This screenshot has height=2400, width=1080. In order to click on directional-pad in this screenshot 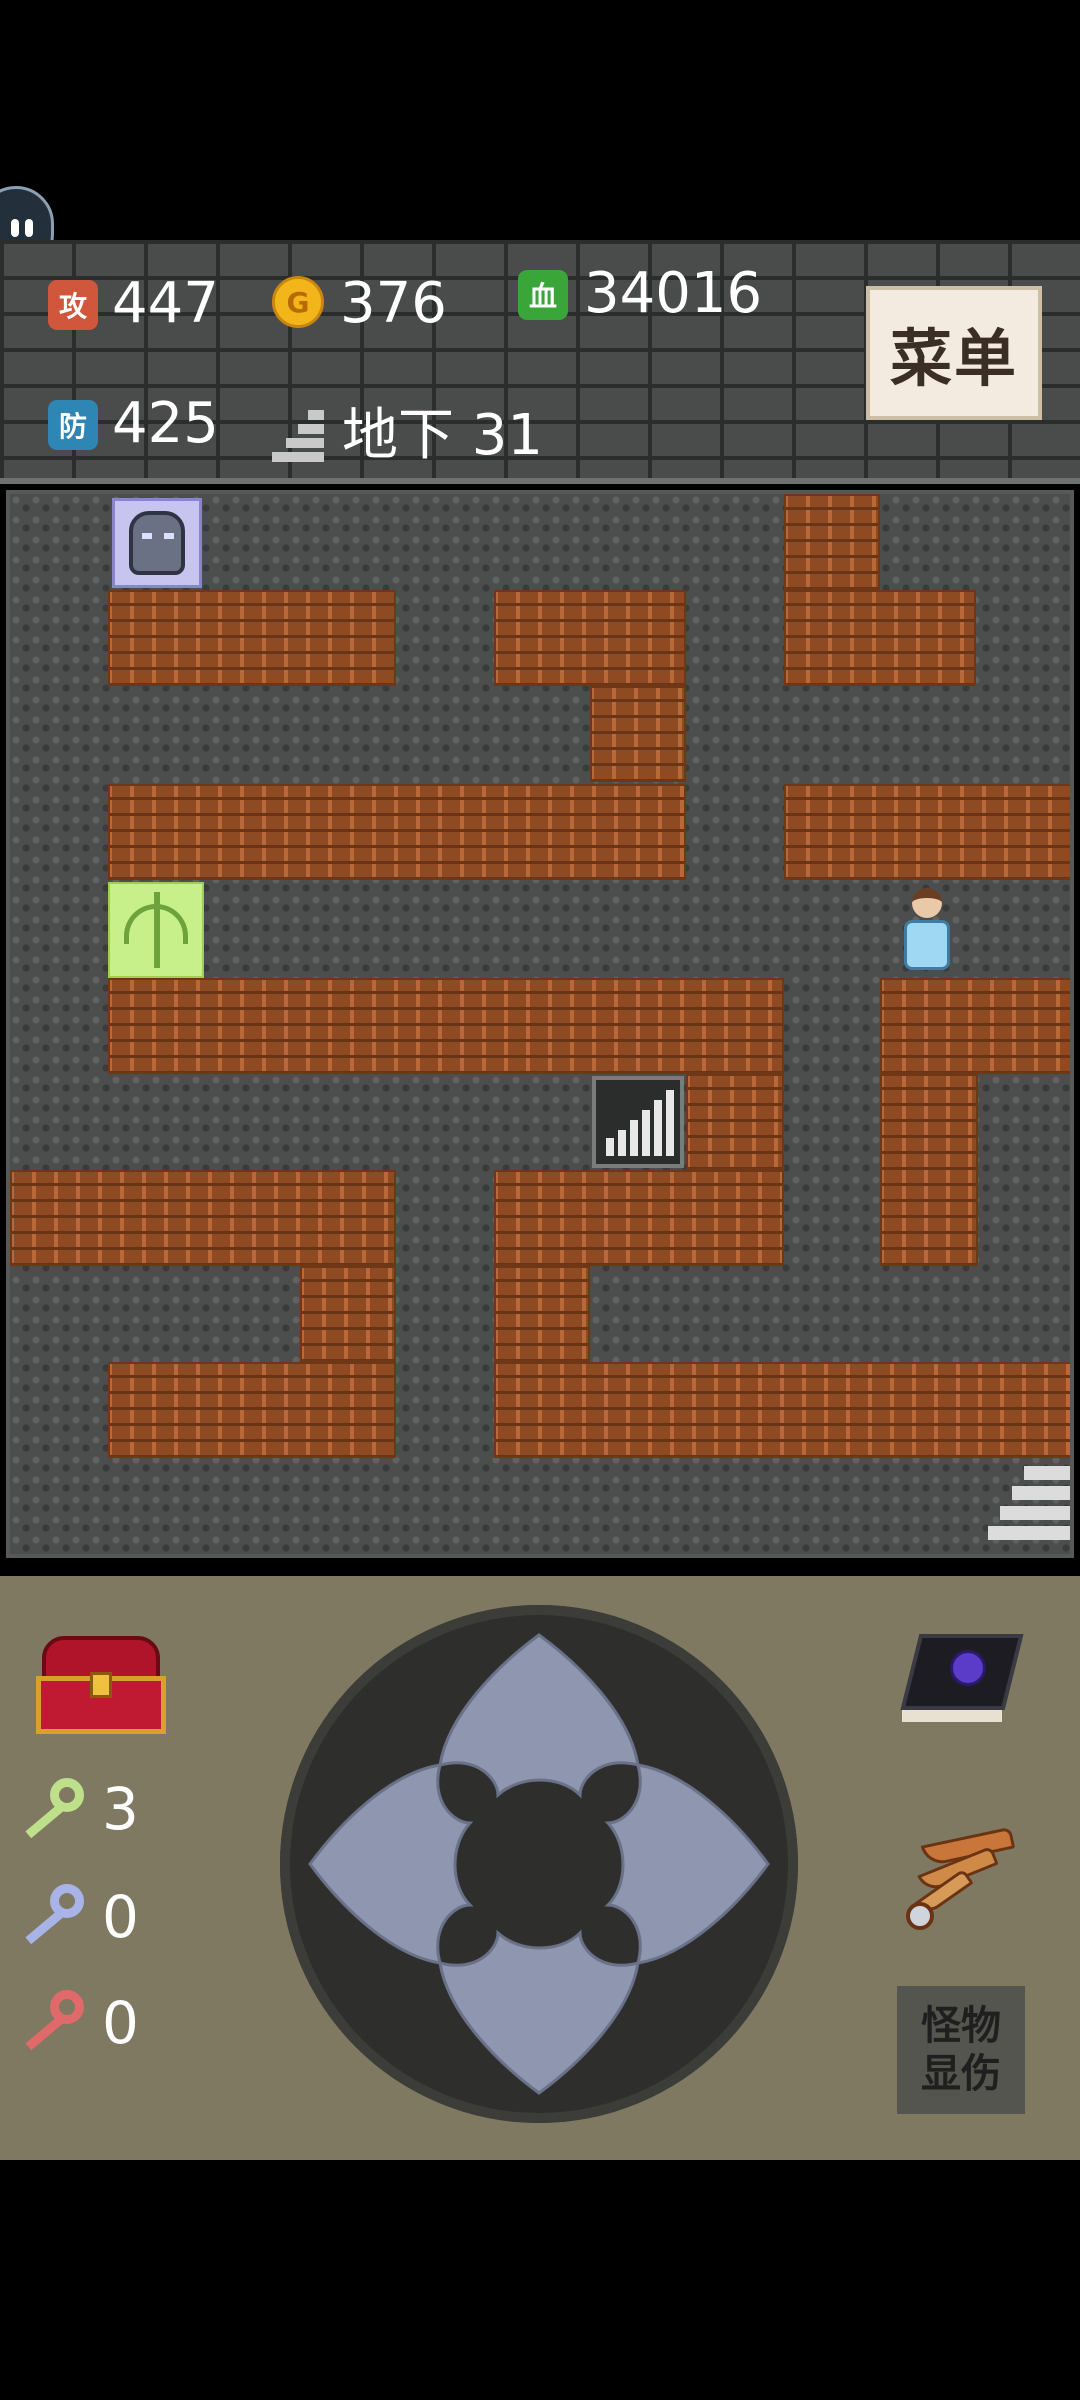, I will do `click(539, 1864)`.